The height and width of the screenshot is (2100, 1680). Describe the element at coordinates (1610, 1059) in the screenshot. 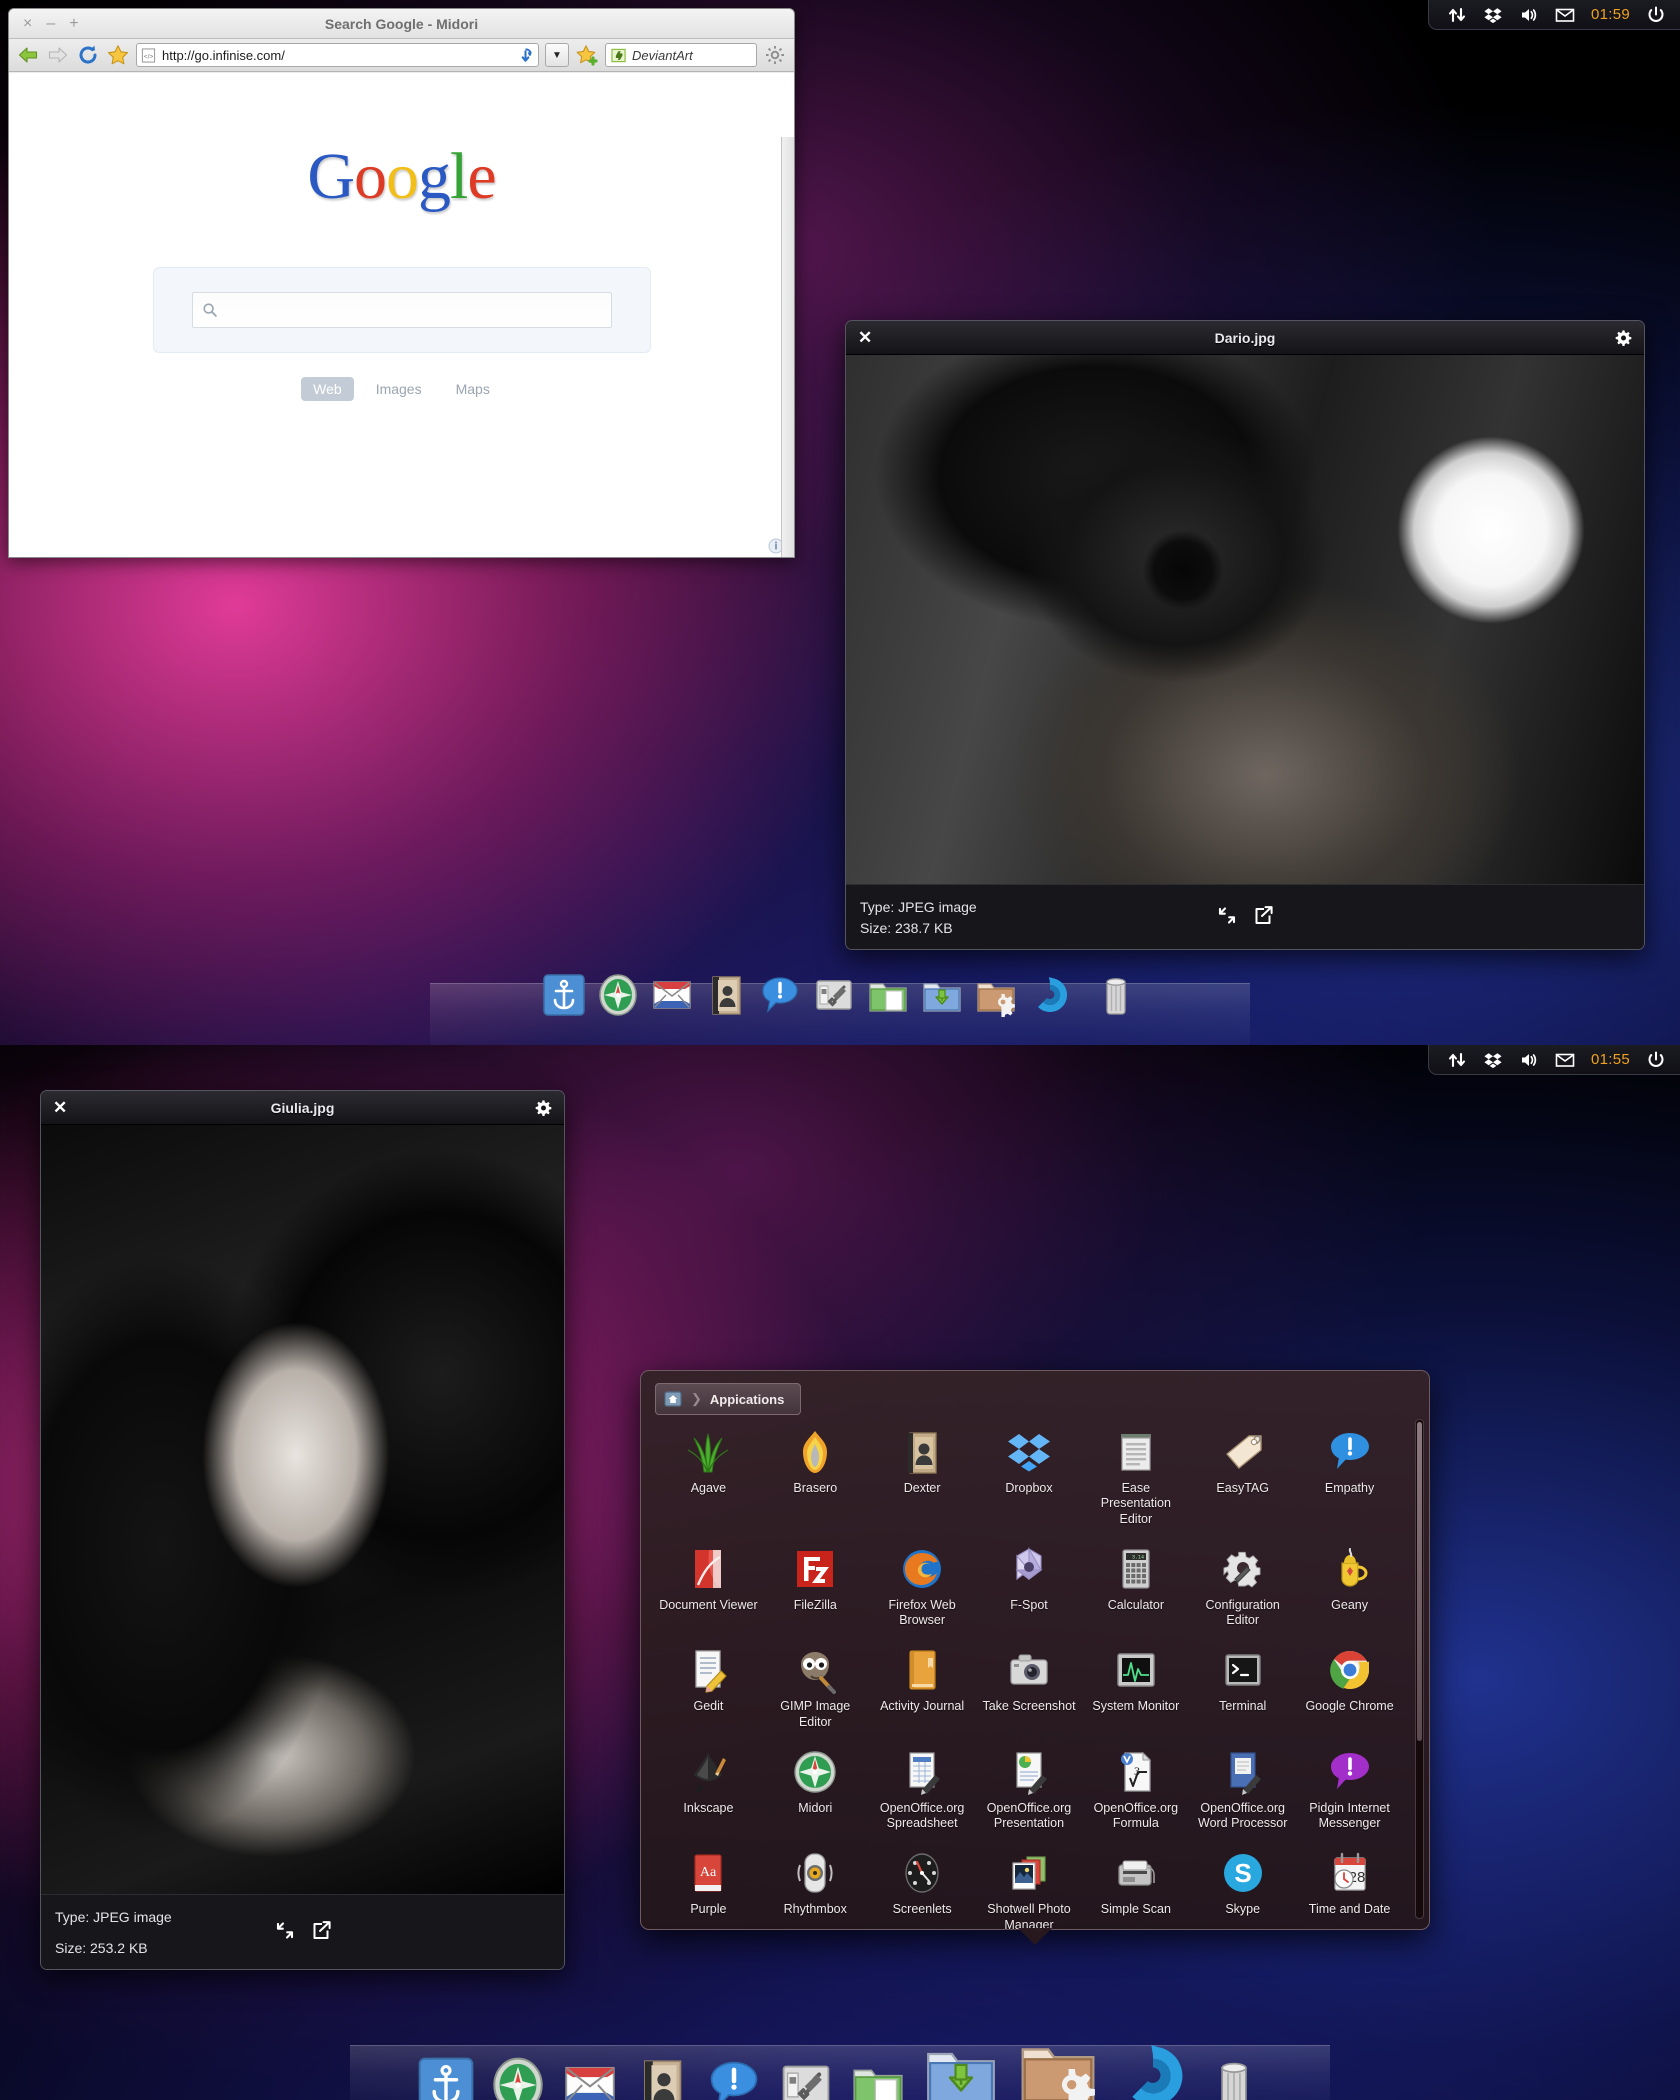

I see `tray-clock: 01:55` at that location.